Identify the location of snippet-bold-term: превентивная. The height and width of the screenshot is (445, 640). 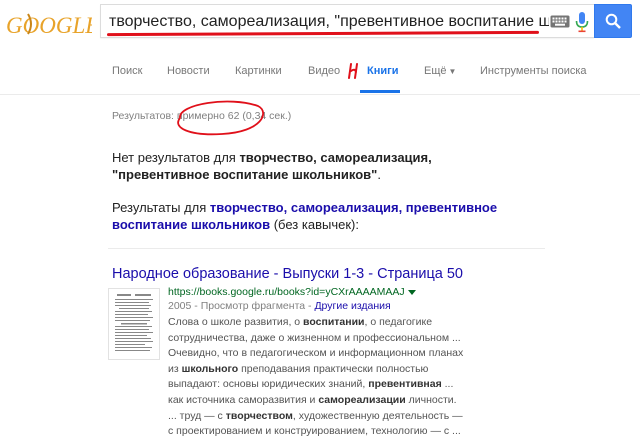
(405, 384).